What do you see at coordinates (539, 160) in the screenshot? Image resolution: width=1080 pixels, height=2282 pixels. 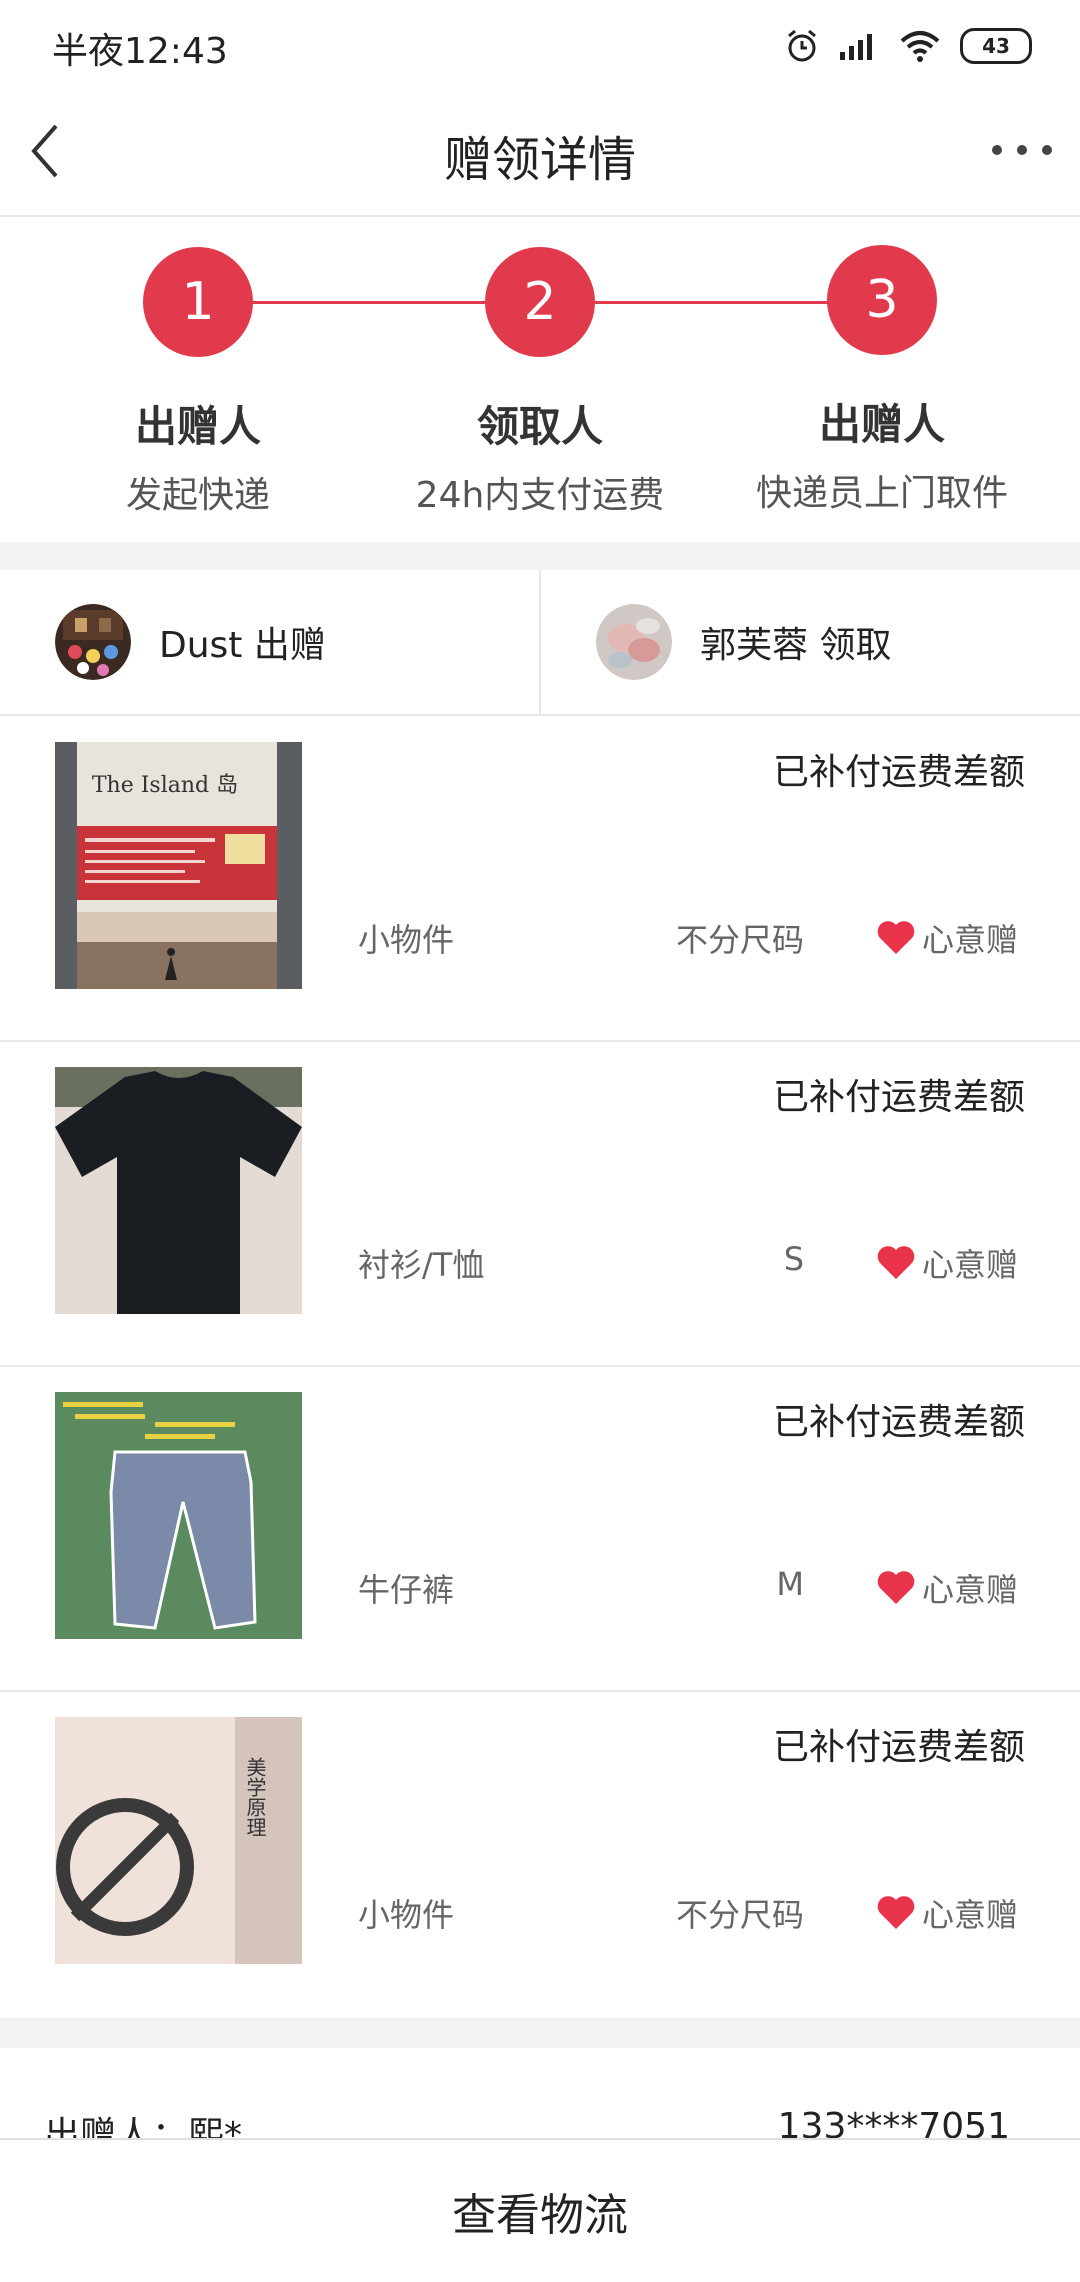 I see `page-title: 赠领详情` at bounding box center [539, 160].